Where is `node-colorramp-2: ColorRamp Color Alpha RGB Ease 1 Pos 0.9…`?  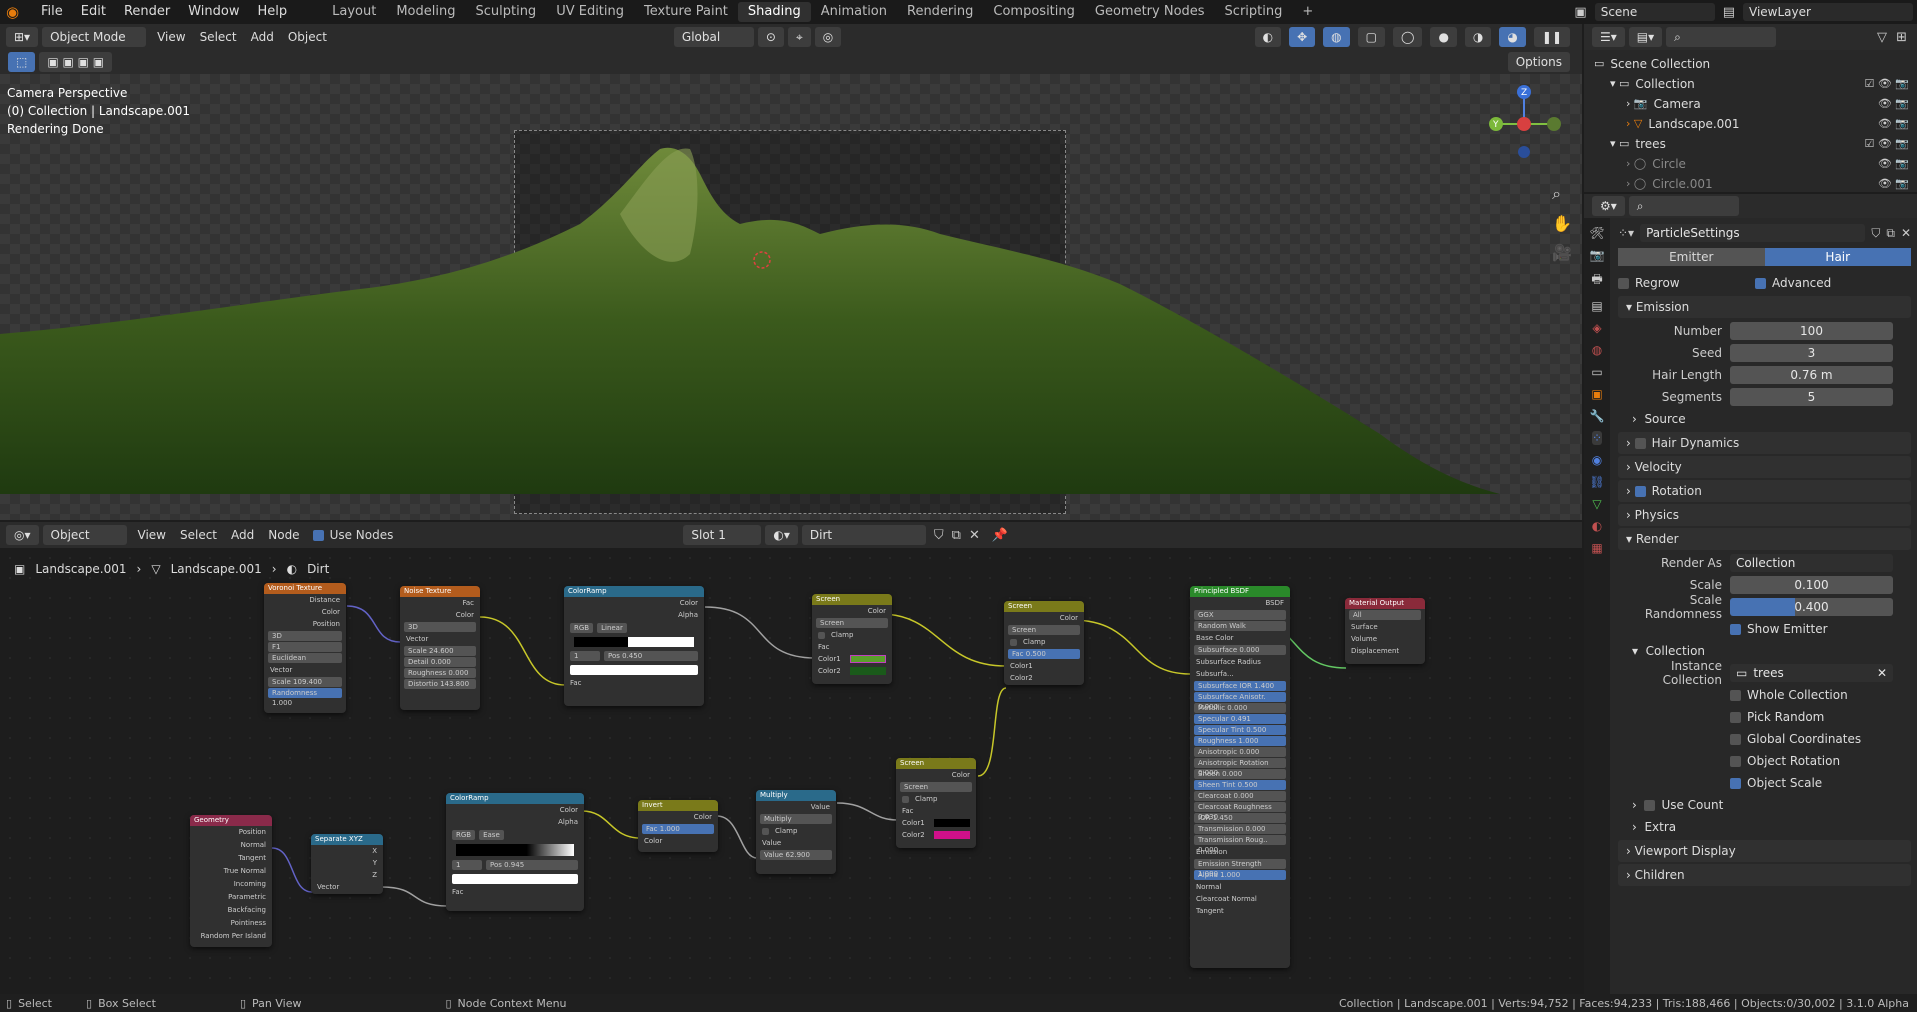 node-colorramp-2: ColorRamp Color Alpha RGB Ease 1 Pos 0.9… is located at coordinates (515, 852).